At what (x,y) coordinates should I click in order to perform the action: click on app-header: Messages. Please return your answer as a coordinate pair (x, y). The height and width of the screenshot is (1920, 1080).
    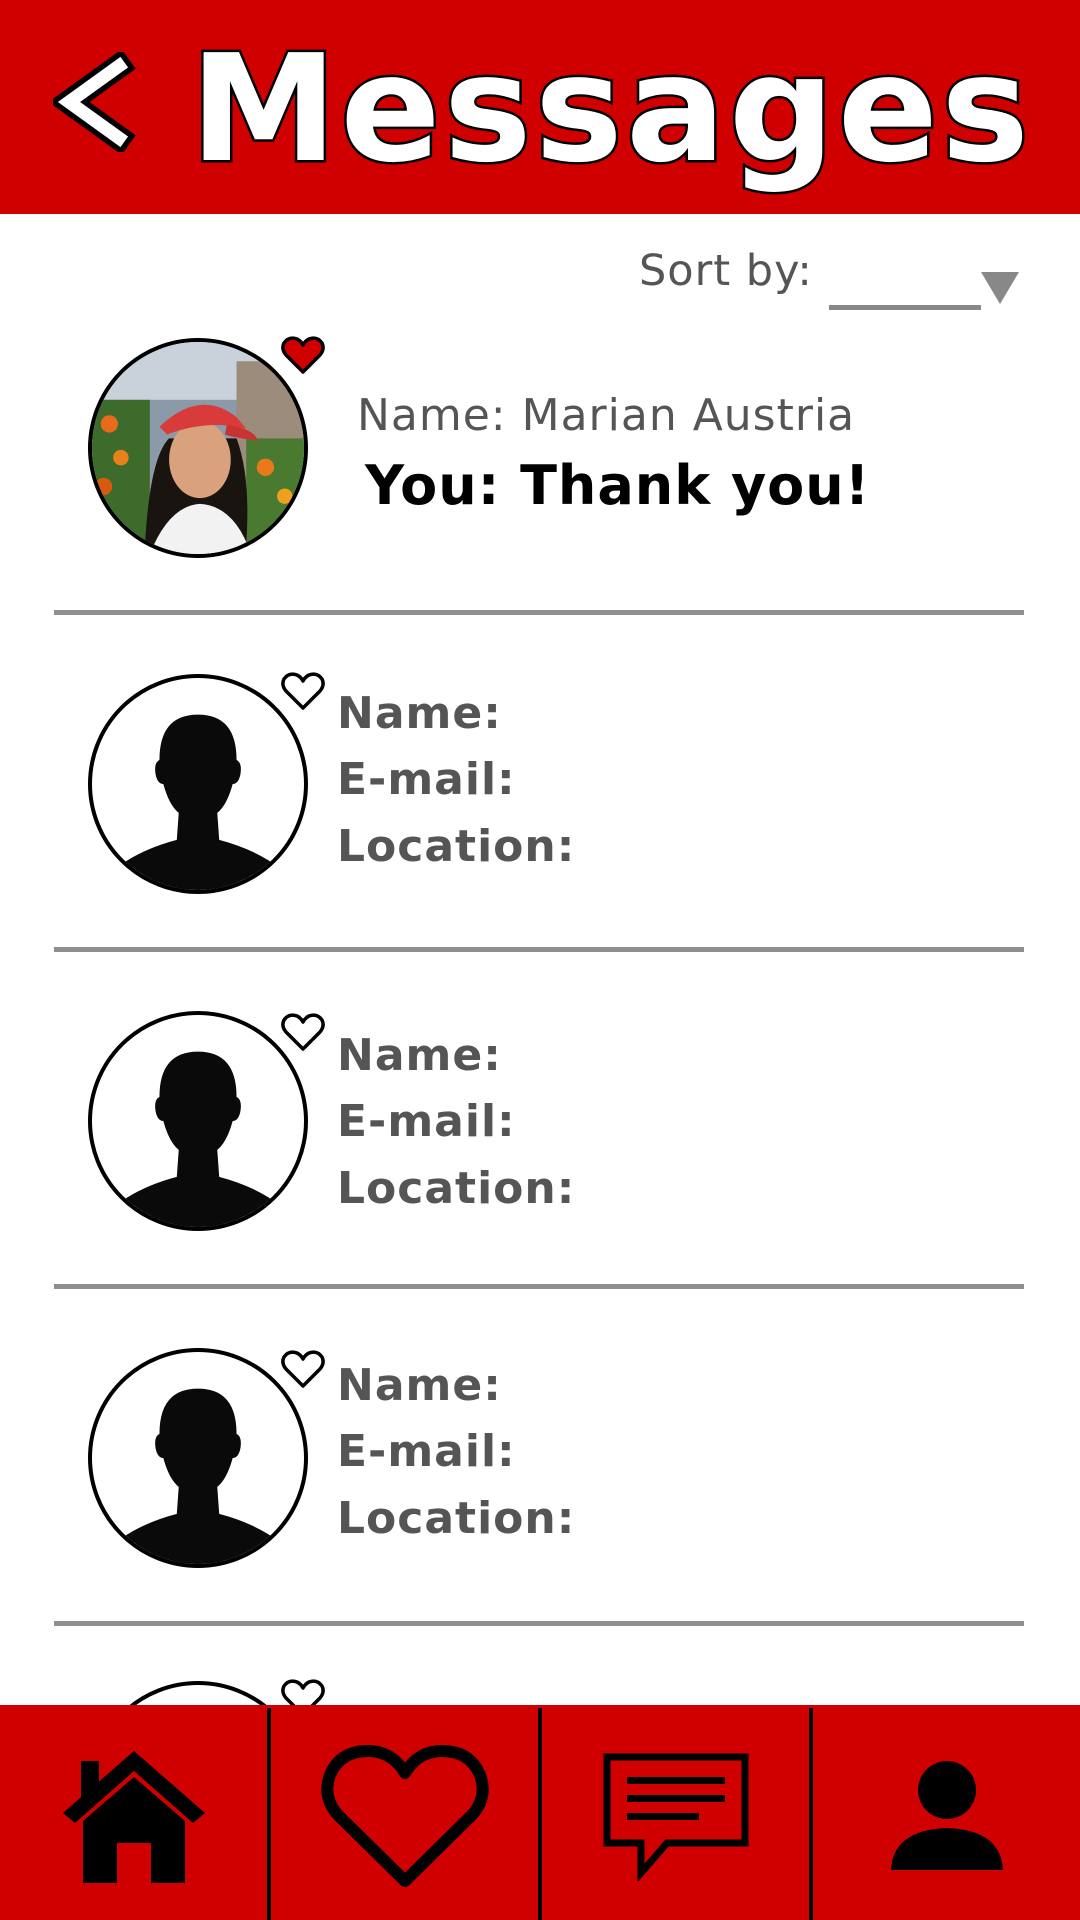
    Looking at the image, I should click on (540, 107).